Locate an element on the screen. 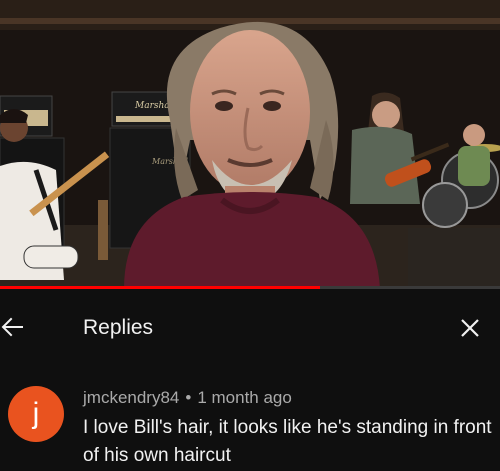 The width and height of the screenshot is (500, 471). arrow-left-icon is located at coordinates (12, 327).